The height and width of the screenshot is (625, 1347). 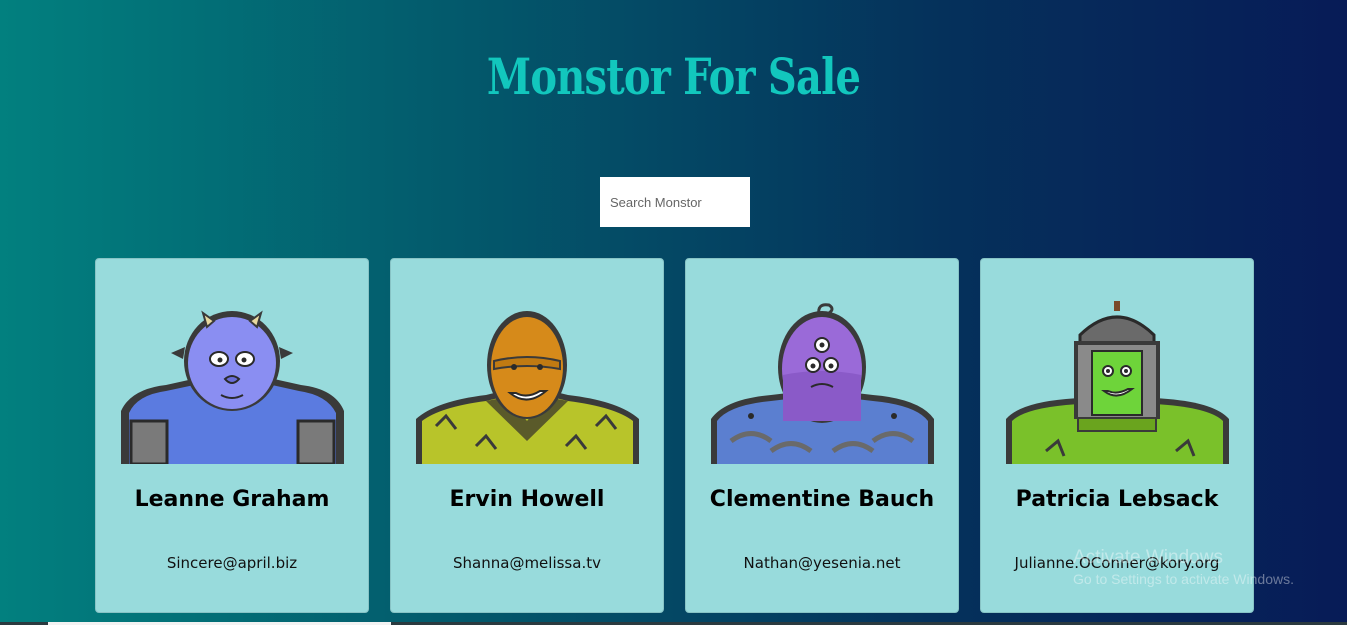 What do you see at coordinates (527, 387) in the screenshot?
I see `monster-avatar-orange` at bounding box center [527, 387].